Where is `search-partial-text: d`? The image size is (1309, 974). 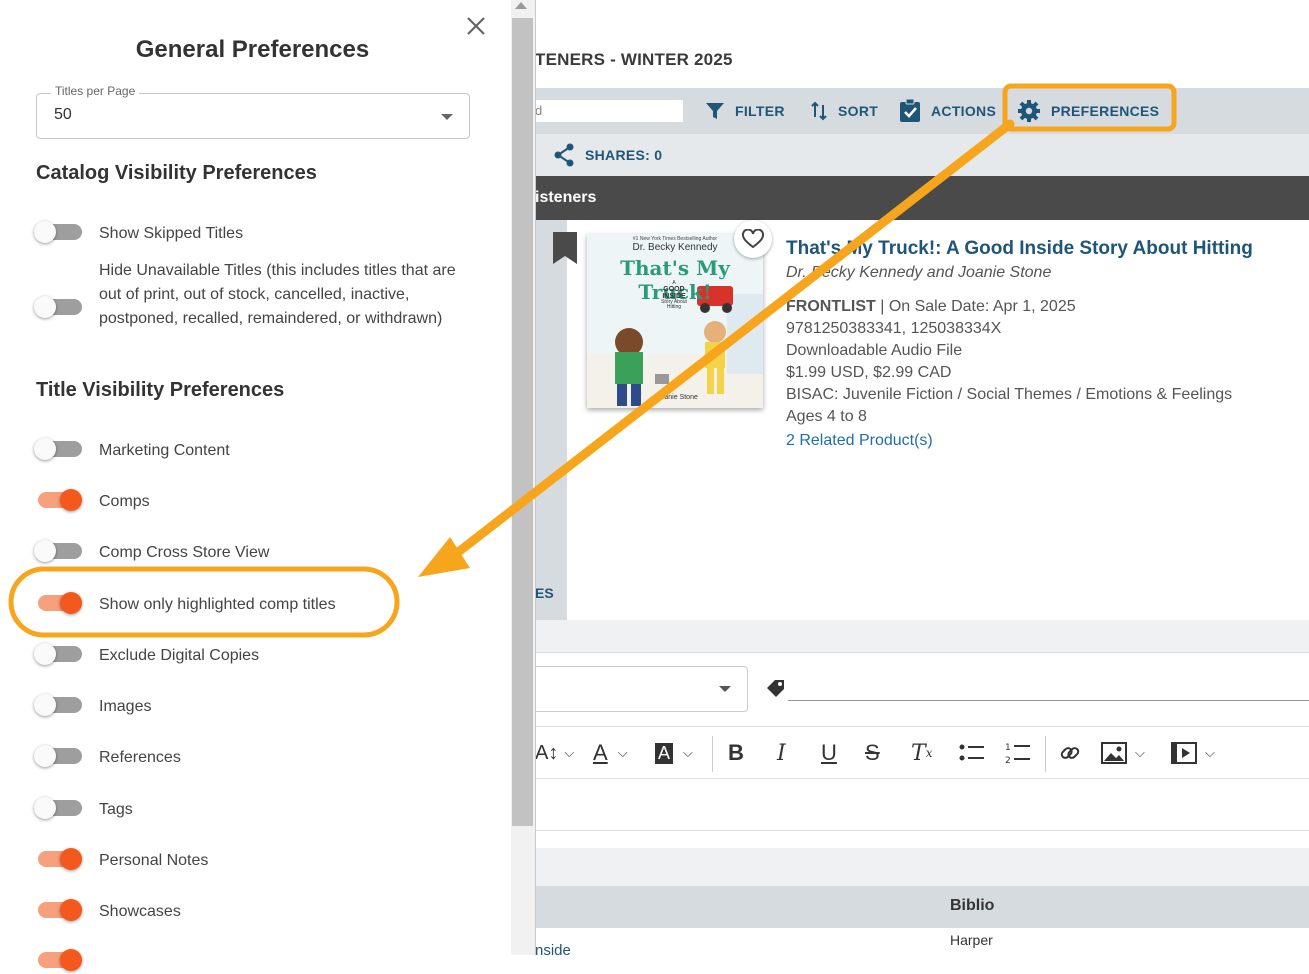
search-partial-text: d is located at coordinates (539, 110).